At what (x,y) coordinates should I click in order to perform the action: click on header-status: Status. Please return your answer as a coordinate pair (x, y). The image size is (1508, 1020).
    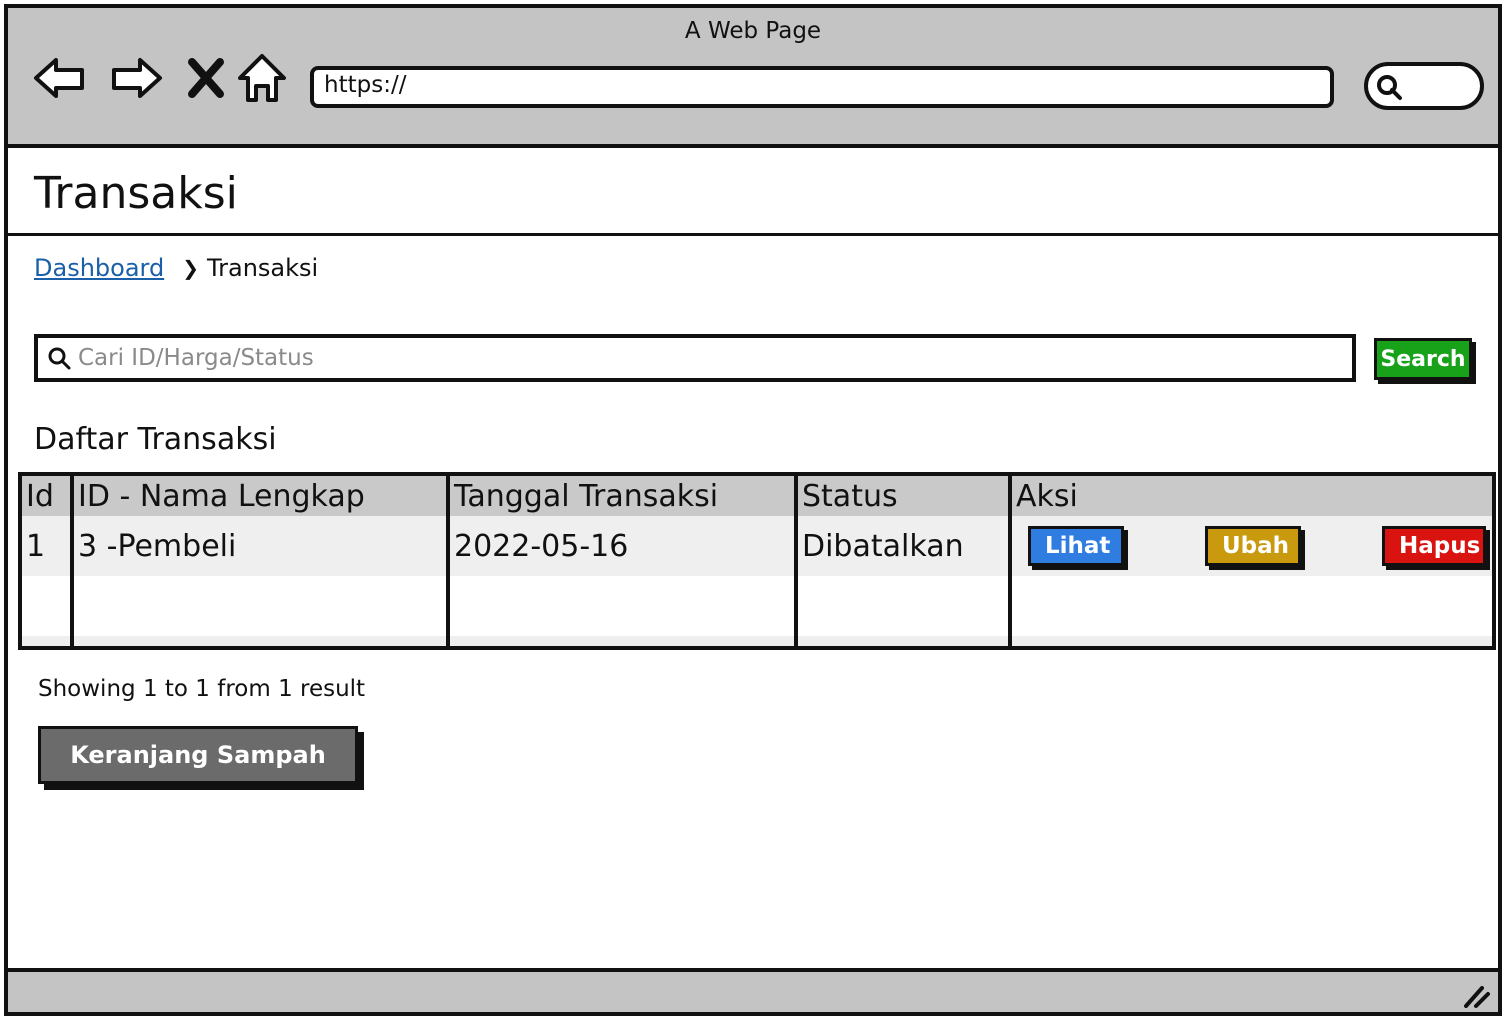
    Looking at the image, I should click on (902, 496).